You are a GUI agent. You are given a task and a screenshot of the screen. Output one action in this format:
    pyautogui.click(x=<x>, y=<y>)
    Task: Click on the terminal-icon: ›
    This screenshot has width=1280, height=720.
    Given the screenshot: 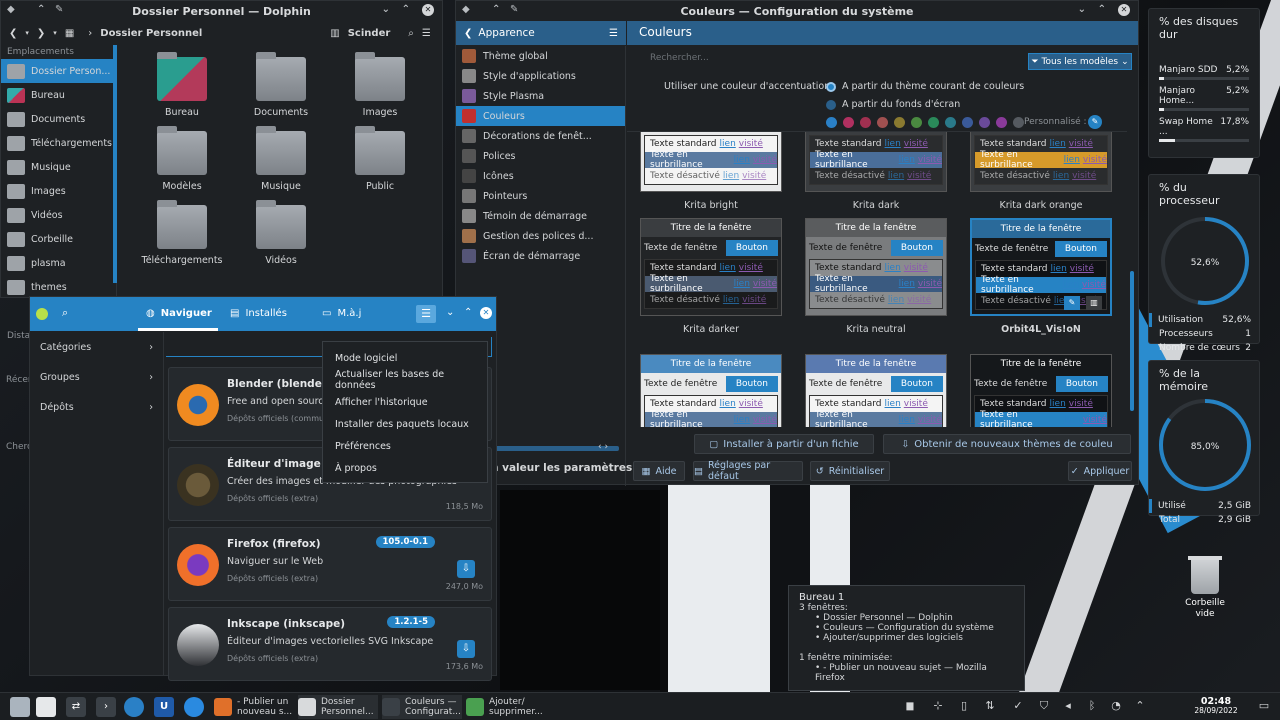 What is the action you would take?
    pyautogui.click(x=106, y=707)
    